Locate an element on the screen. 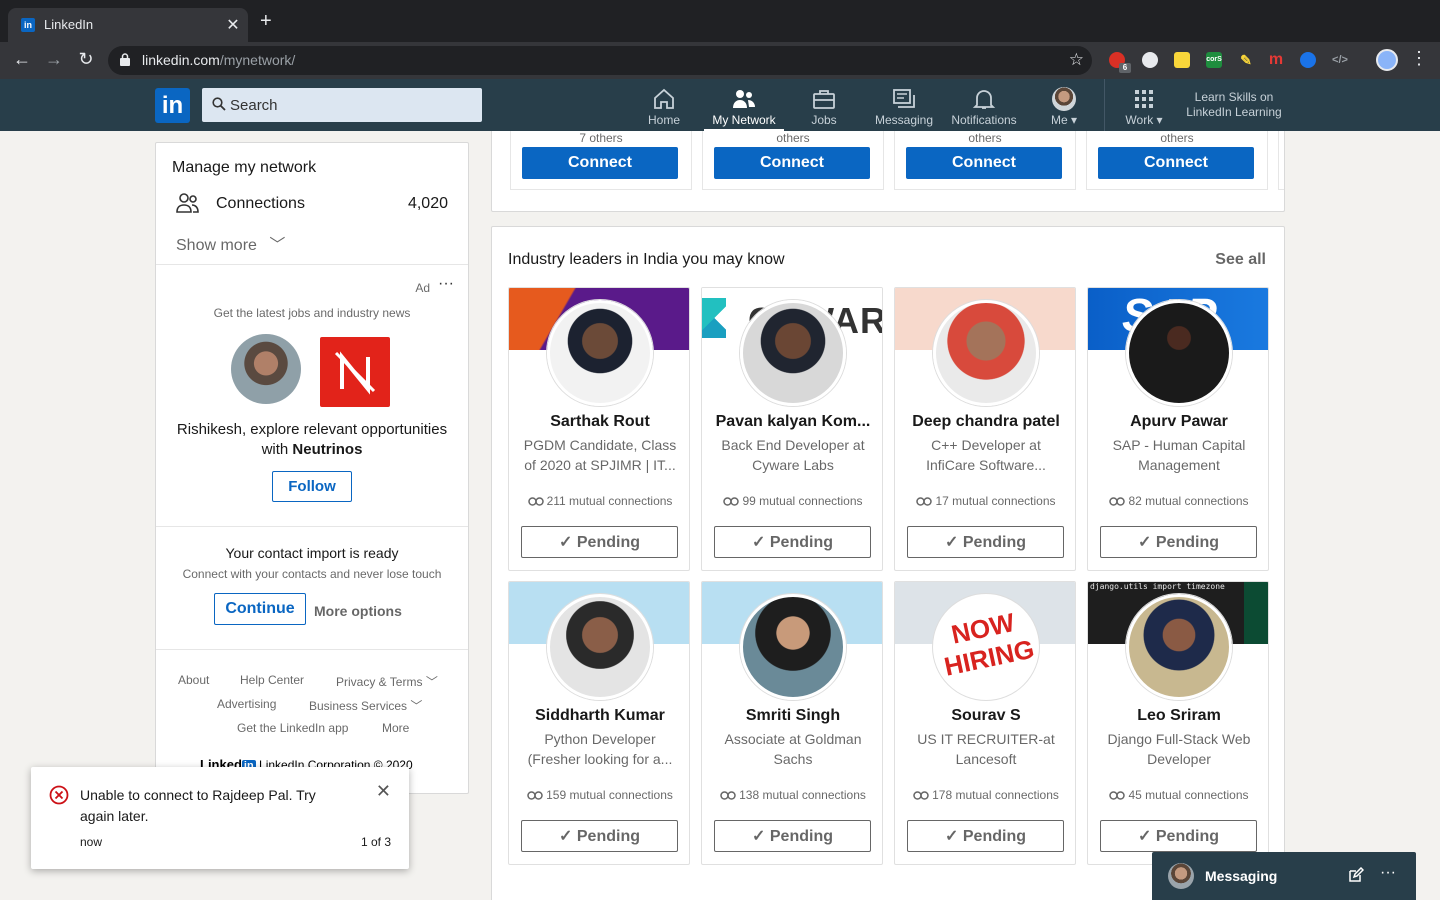 The width and height of the screenshot is (1440, 900). browser-menu-icon: ⋮ is located at coordinates (1419, 58).